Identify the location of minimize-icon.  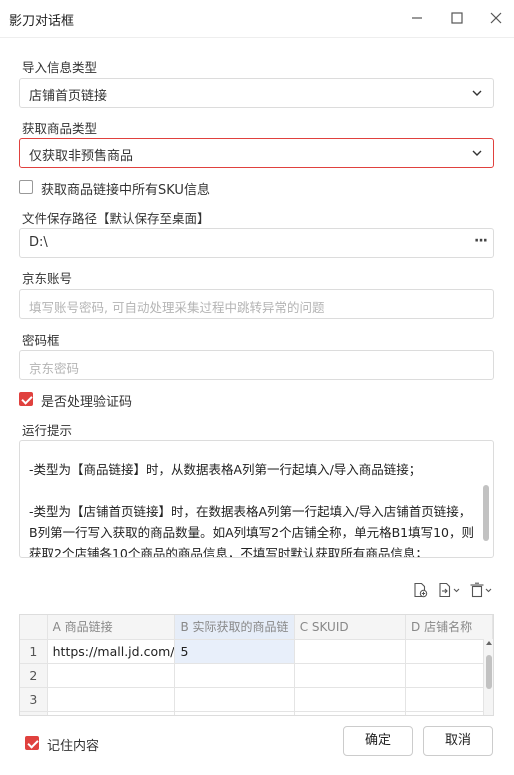
(417, 19).